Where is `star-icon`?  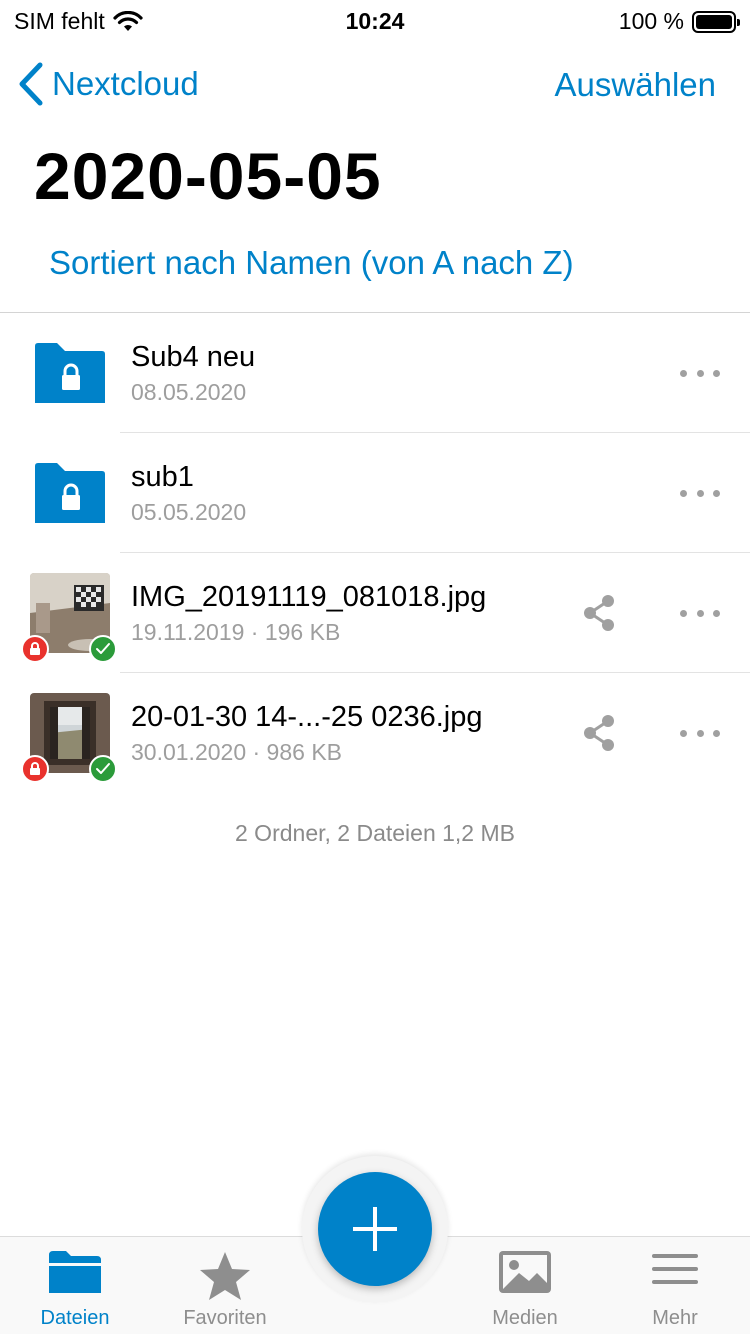
star-icon is located at coordinates (225, 1276).